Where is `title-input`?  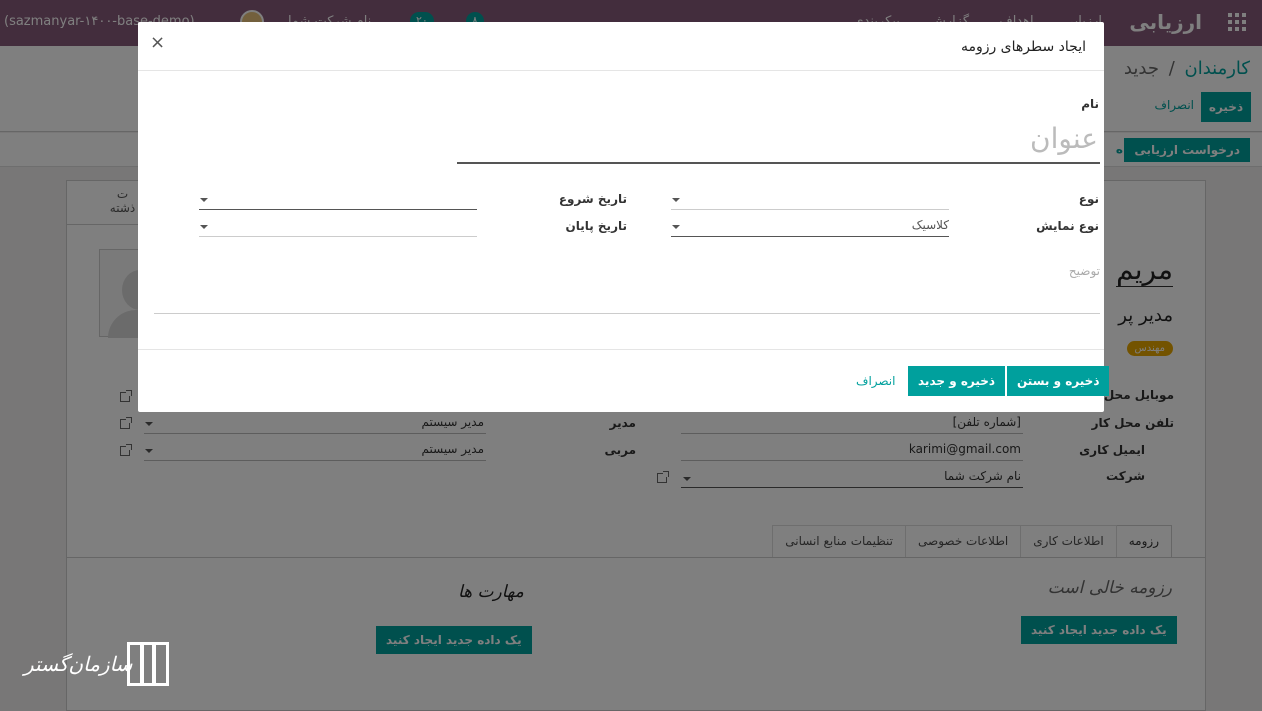 title-input is located at coordinates (778, 139).